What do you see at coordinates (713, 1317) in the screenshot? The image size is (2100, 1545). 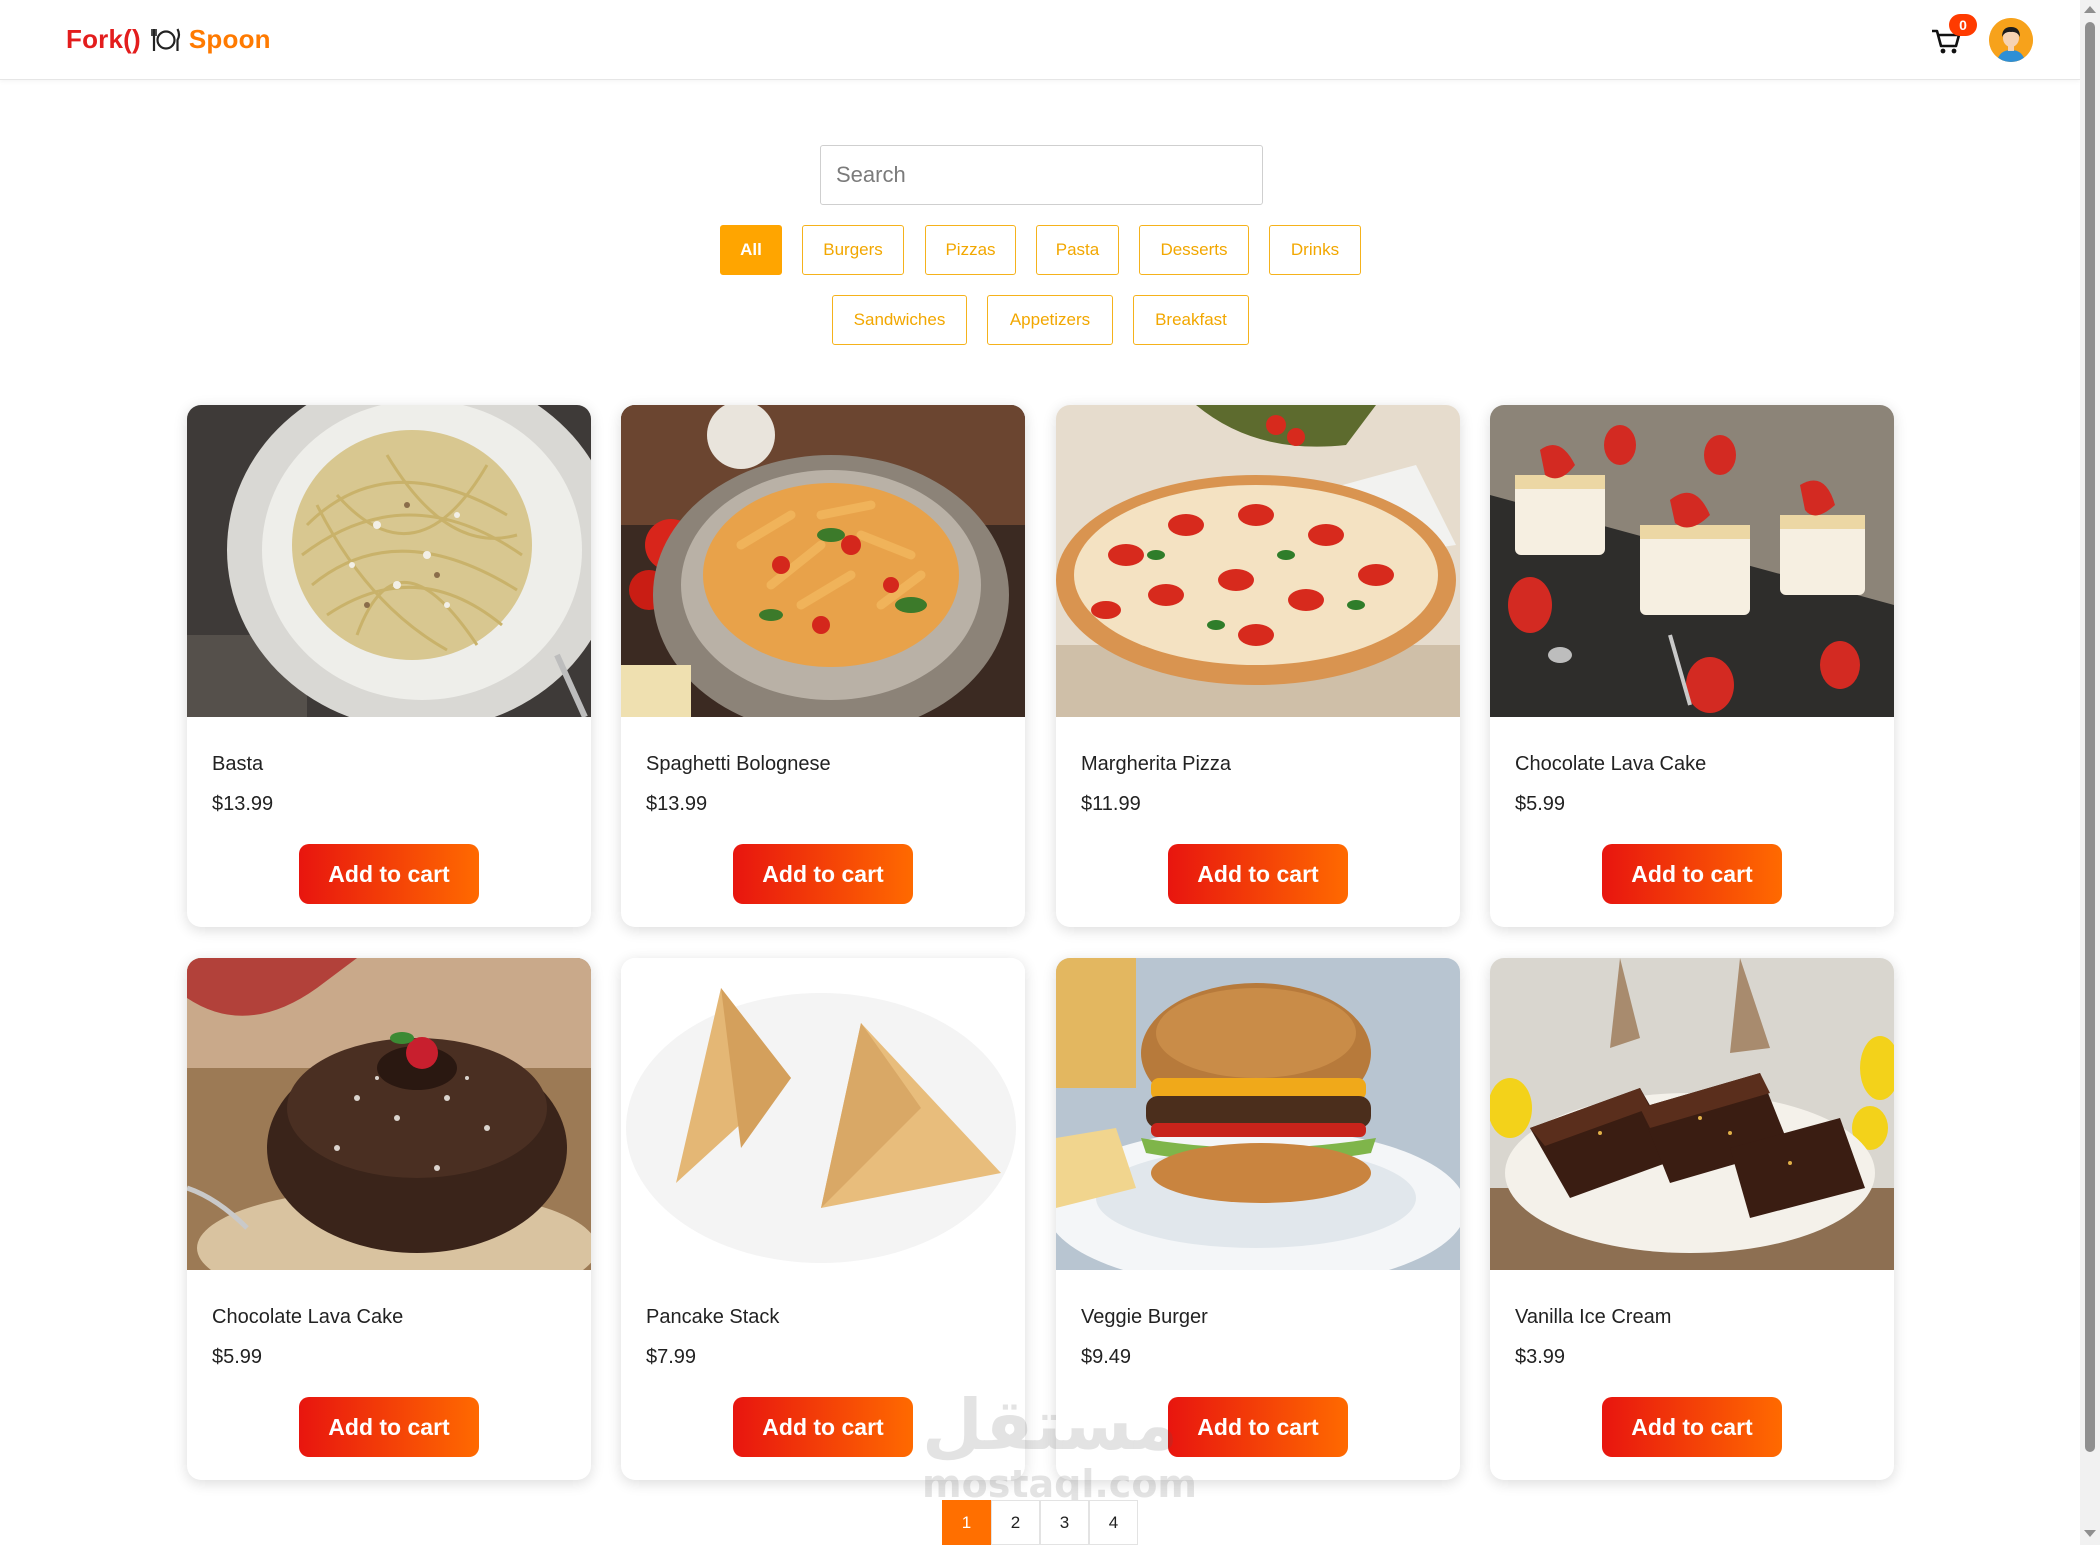 I see `product-name: Pancake Stack` at bounding box center [713, 1317].